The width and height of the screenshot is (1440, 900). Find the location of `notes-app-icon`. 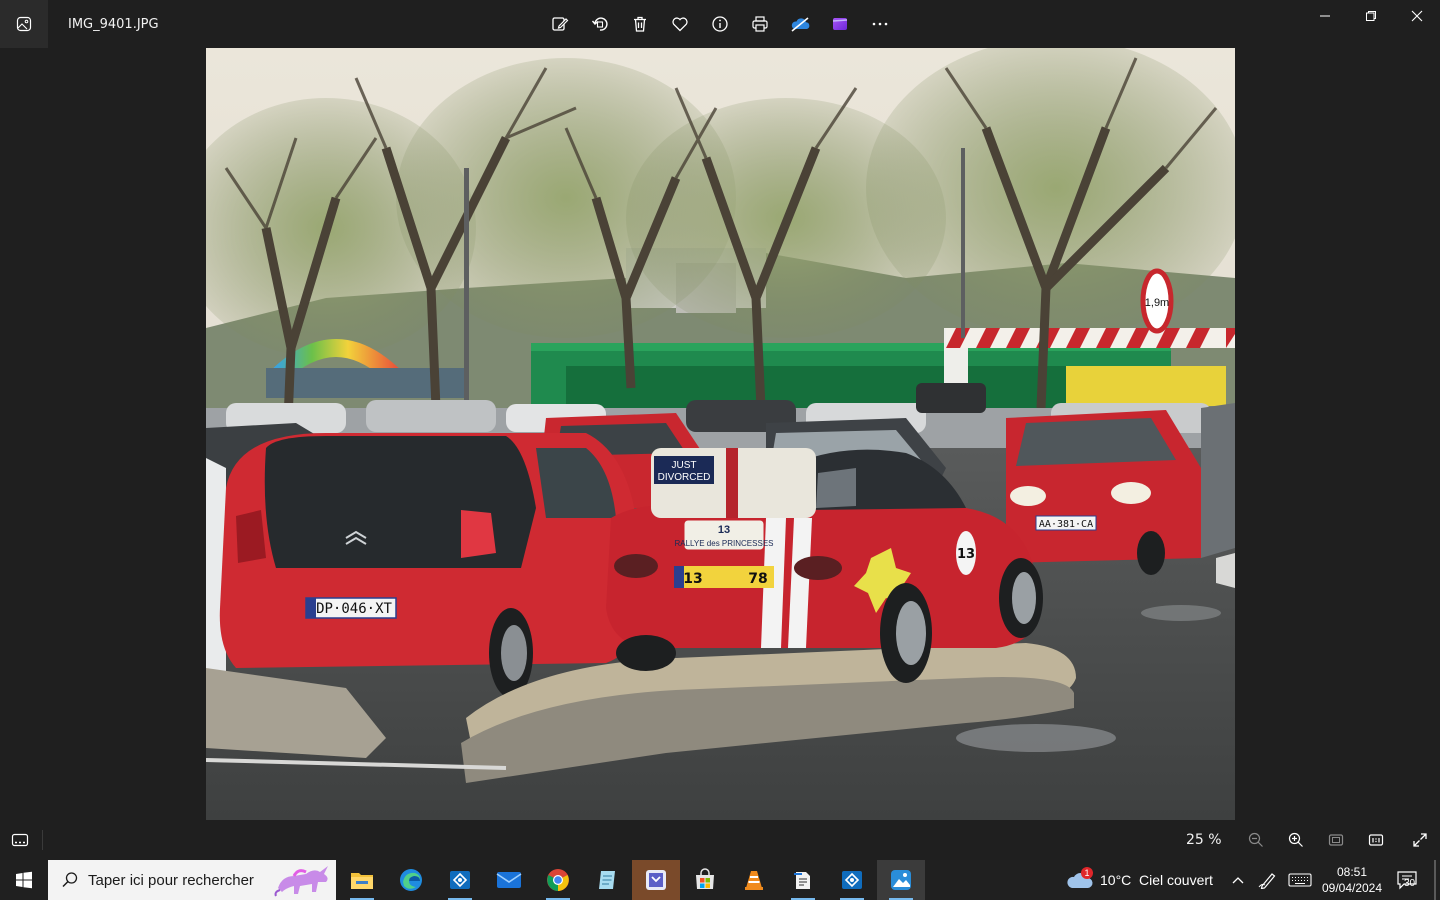

notes-app-icon is located at coordinates (607, 880).